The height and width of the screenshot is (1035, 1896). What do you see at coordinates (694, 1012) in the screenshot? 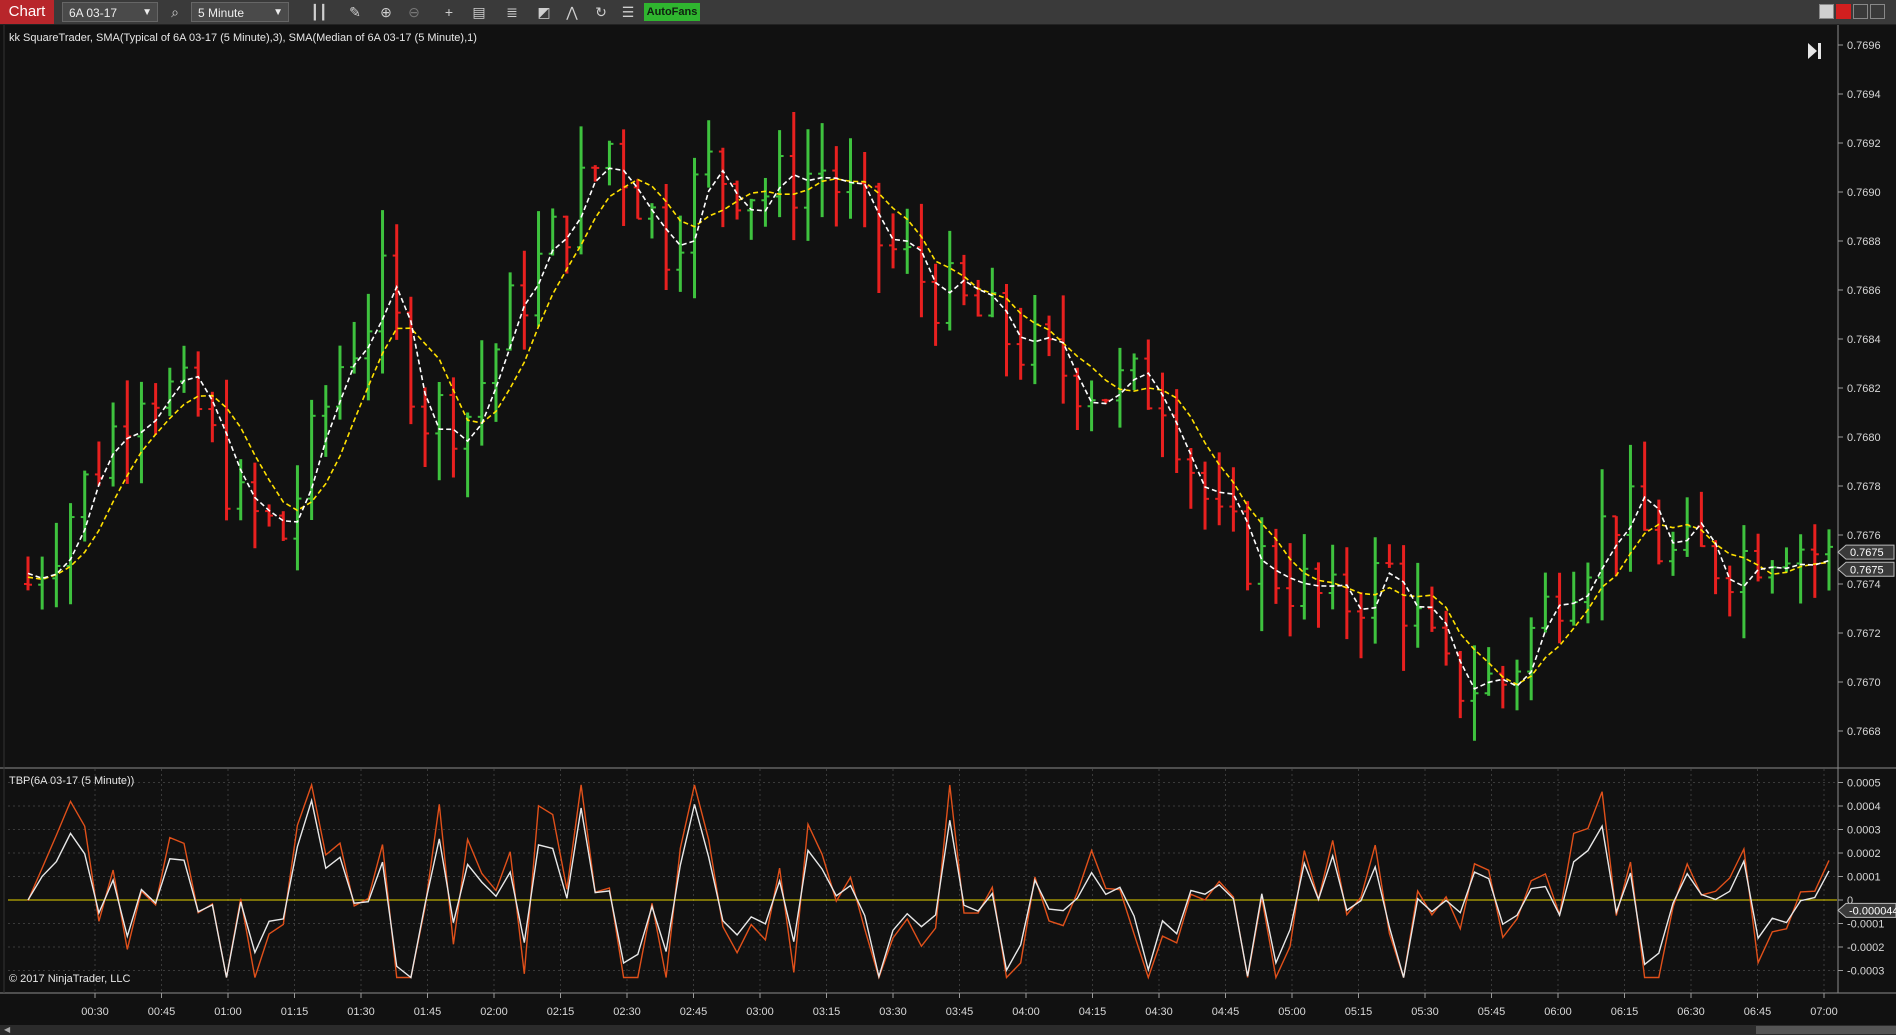
I see `time-tick-label: 02:45` at bounding box center [694, 1012].